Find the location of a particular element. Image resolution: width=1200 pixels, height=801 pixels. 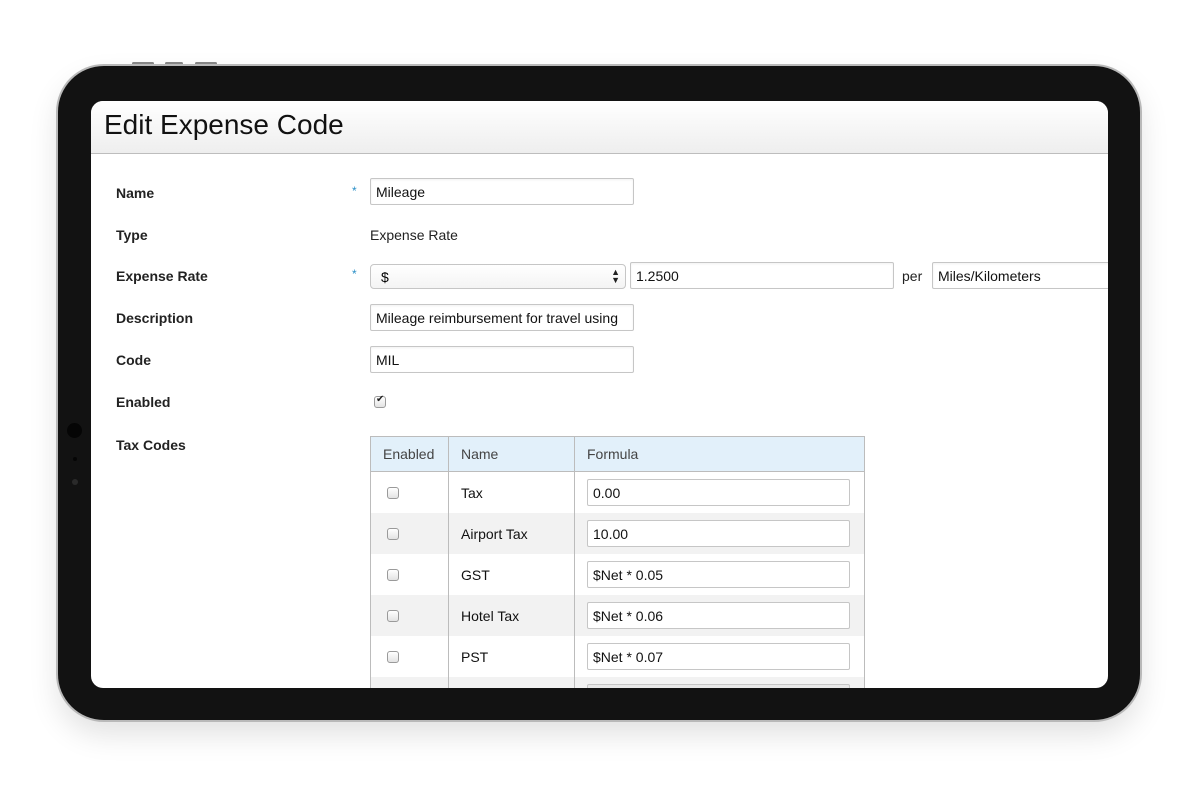

currency-select: $ ▲ ▼ is located at coordinates (498, 276).